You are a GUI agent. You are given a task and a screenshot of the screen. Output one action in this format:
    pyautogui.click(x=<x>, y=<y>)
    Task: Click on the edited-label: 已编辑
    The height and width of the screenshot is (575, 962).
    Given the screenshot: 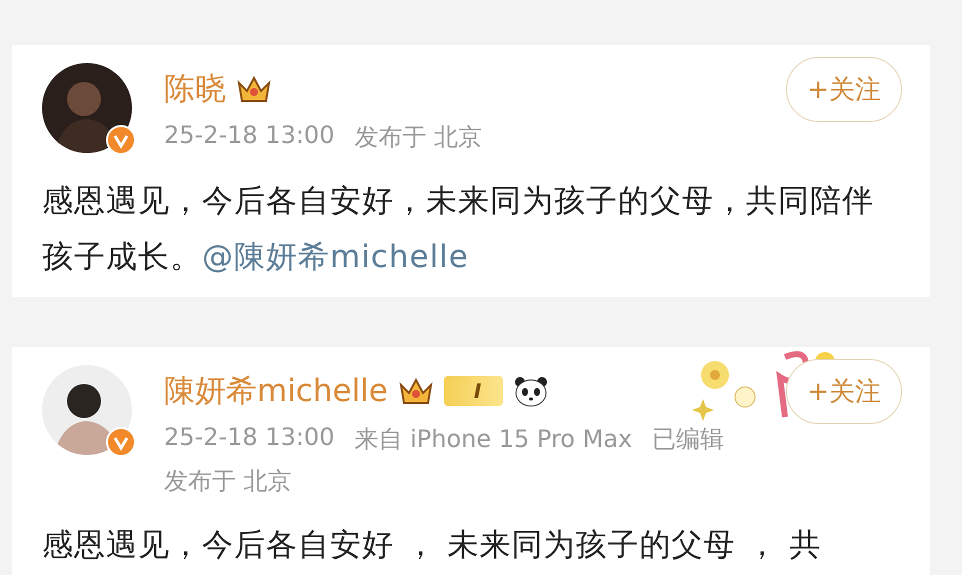 What is the action you would take?
    pyautogui.click(x=688, y=439)
    